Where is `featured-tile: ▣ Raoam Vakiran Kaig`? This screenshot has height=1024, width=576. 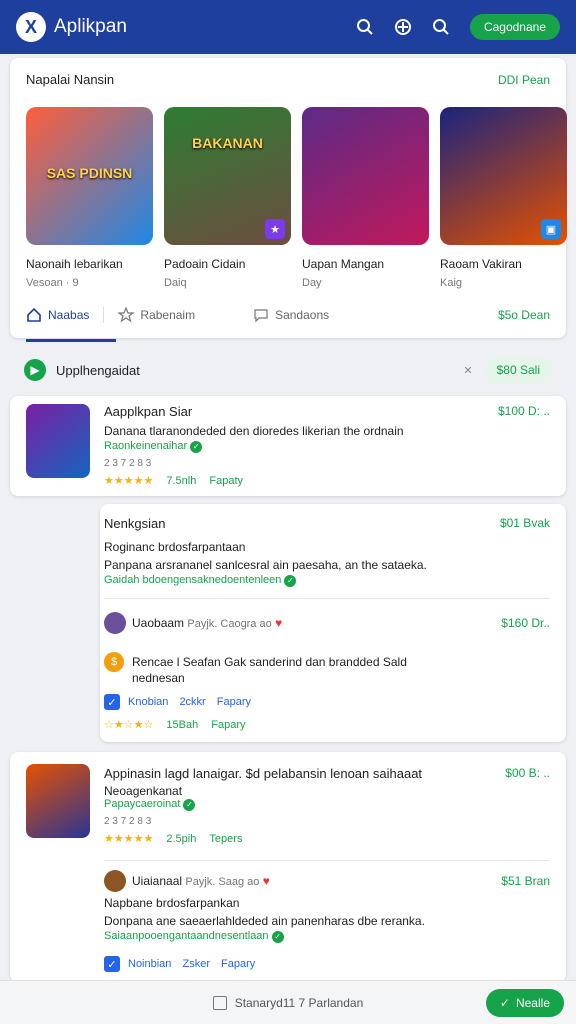
featured-tile: ▣ Raoam Vakiran Kaig is located at coordinates (503, 198).